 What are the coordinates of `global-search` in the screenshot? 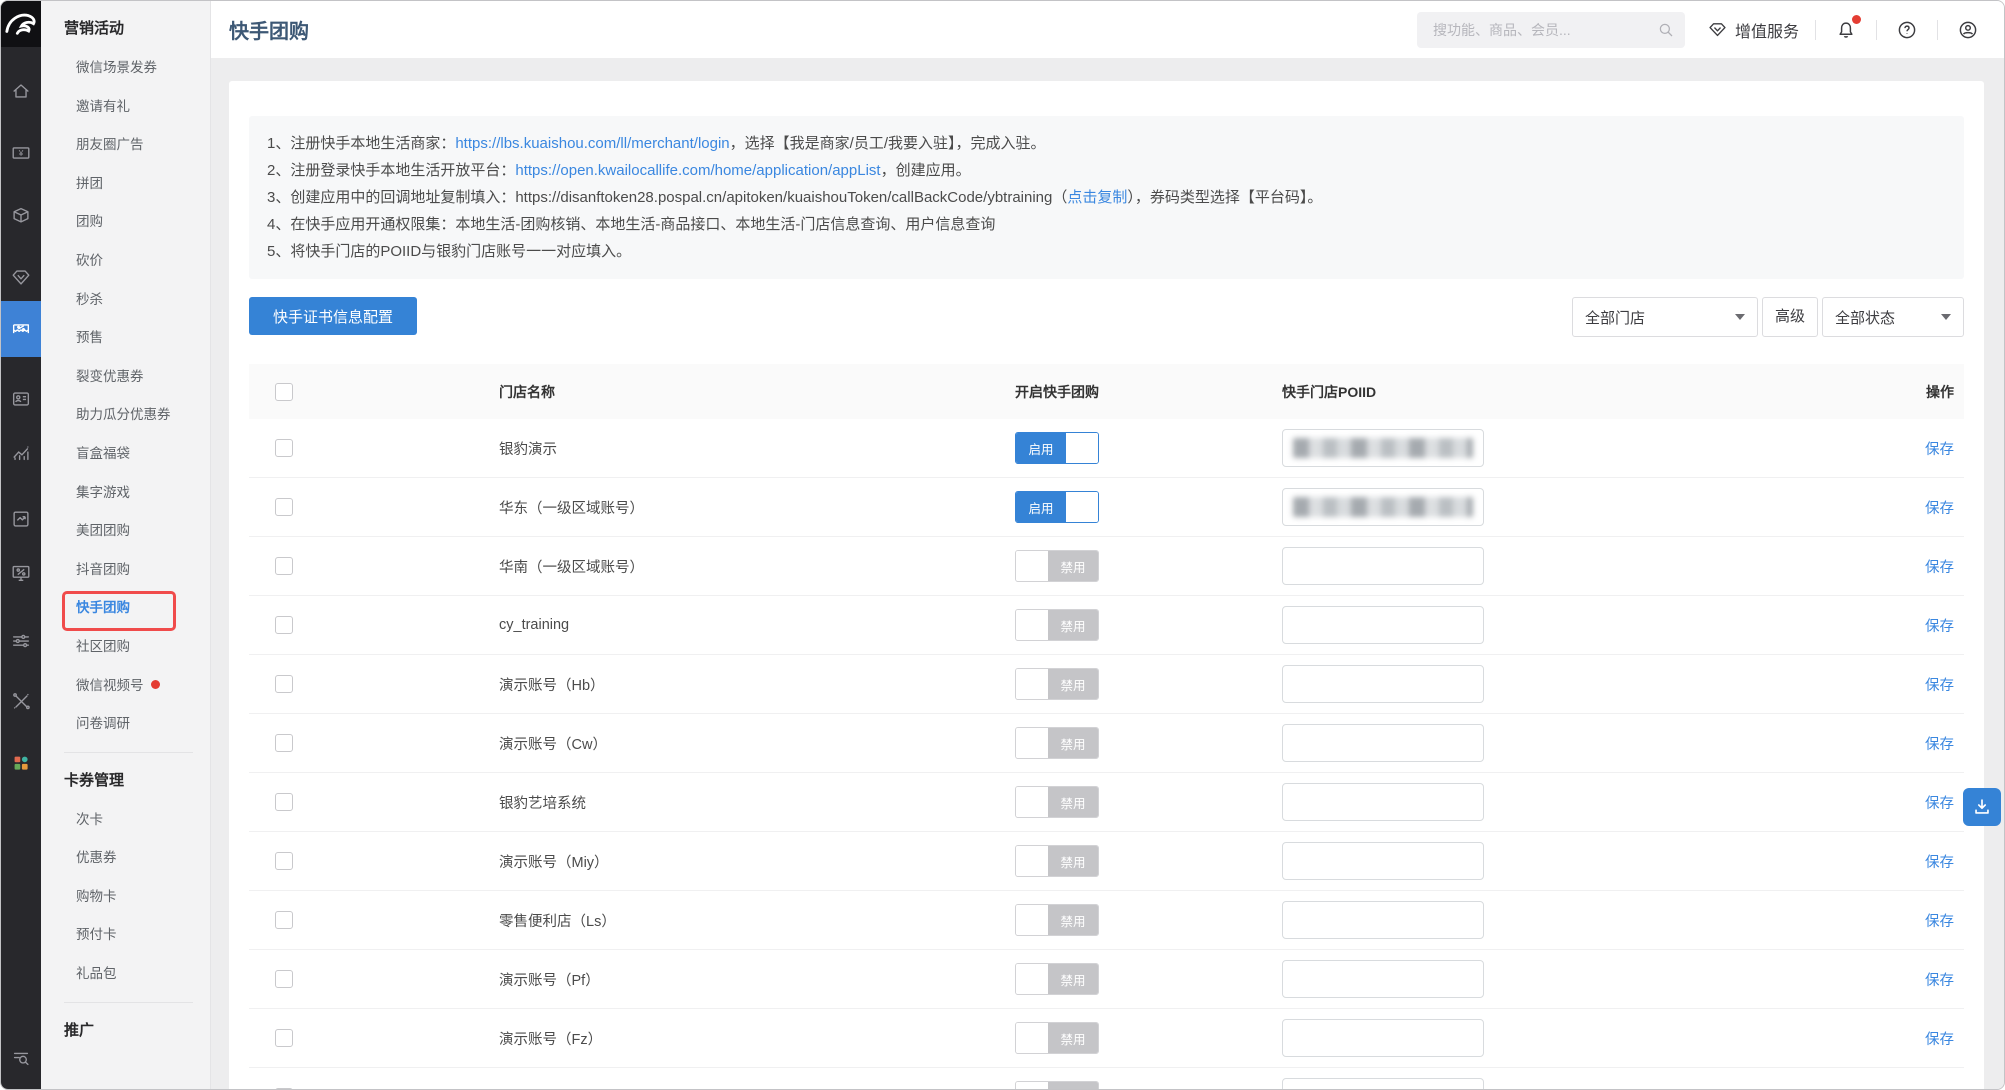 It's located at (1550, 29).